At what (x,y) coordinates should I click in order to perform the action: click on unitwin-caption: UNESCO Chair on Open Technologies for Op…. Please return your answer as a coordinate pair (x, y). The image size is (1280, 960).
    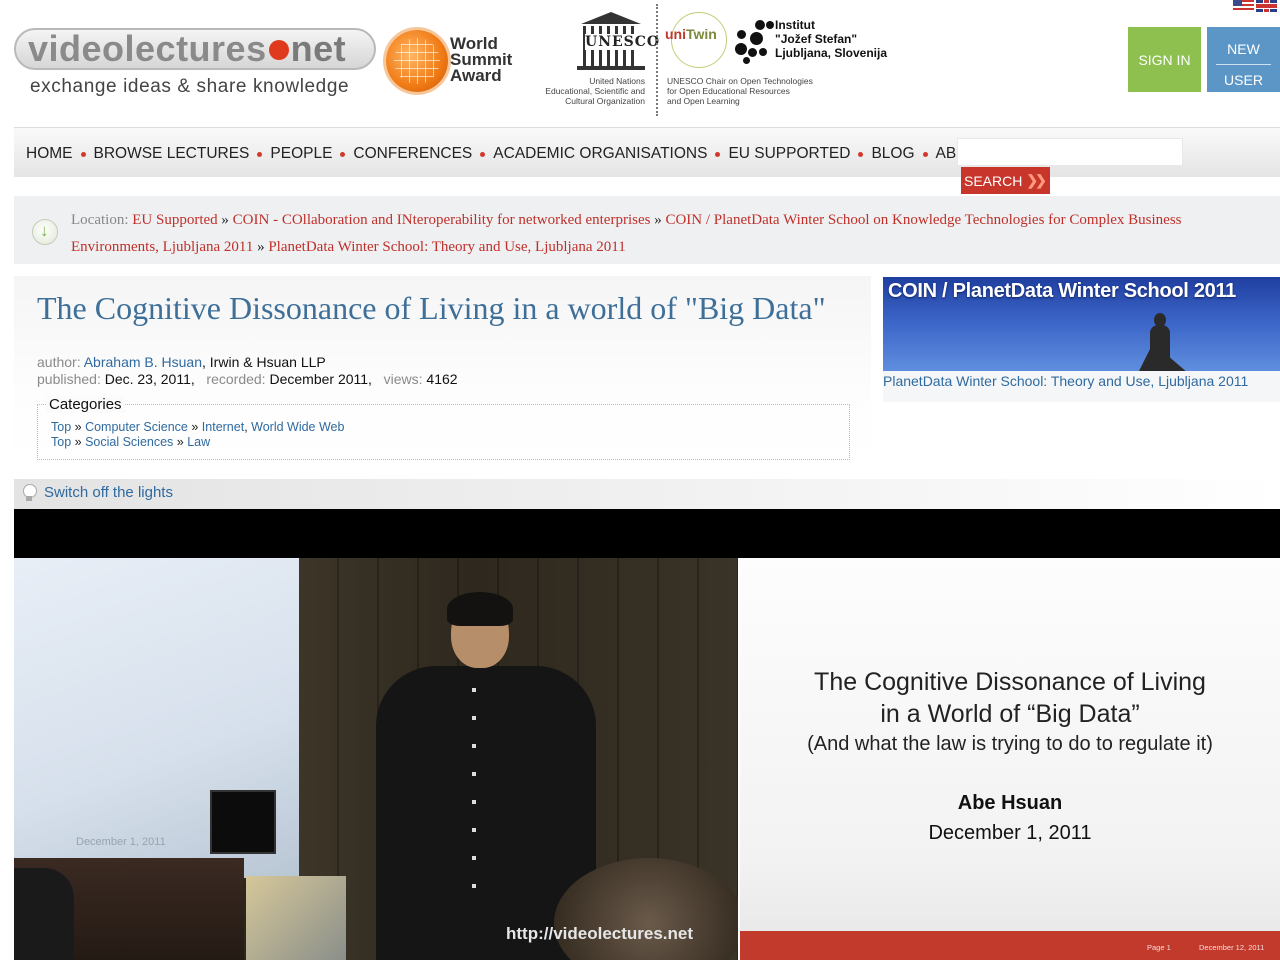
    Looking at the image, I should click on (740, 91).